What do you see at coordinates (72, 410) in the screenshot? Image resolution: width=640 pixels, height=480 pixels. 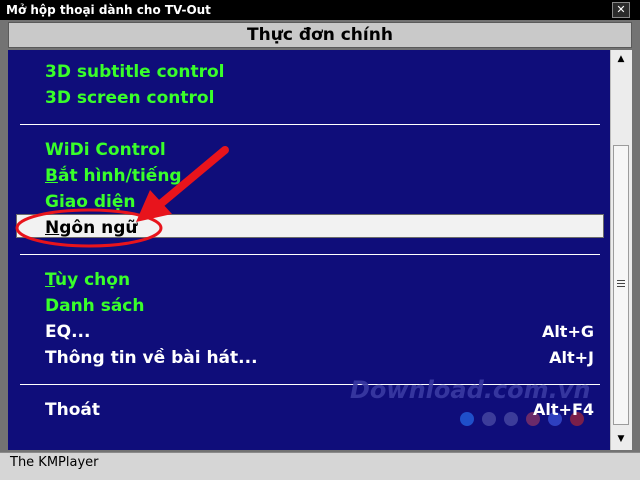 I see `menu-item-exit: Thoát` at bounding box center [72, 410].